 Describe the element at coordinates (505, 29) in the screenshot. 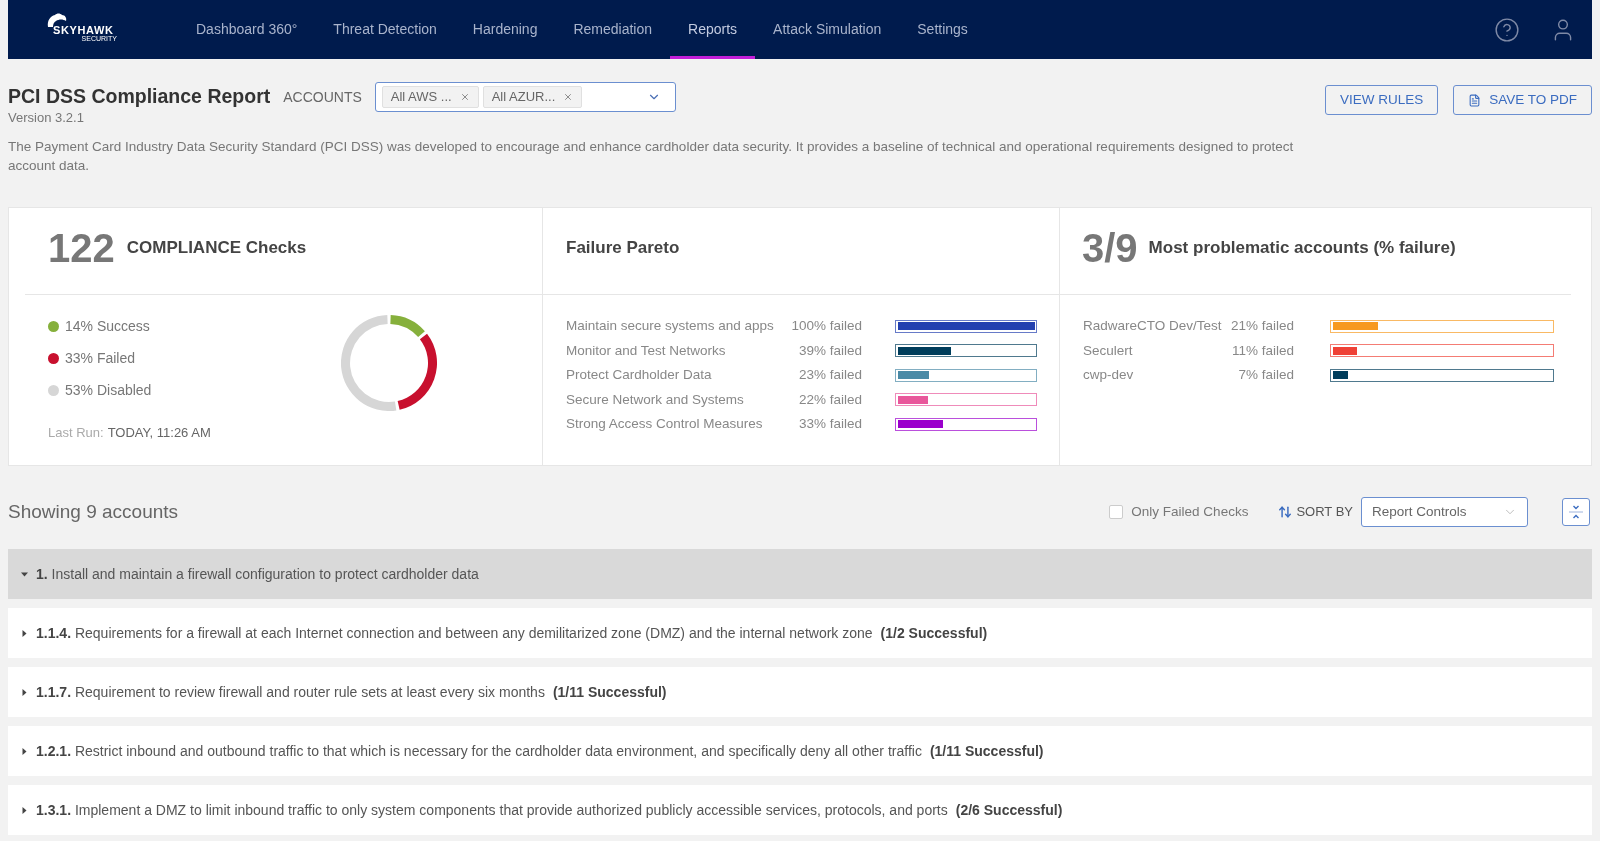

I see `nav-tab: Hardening` at that location.